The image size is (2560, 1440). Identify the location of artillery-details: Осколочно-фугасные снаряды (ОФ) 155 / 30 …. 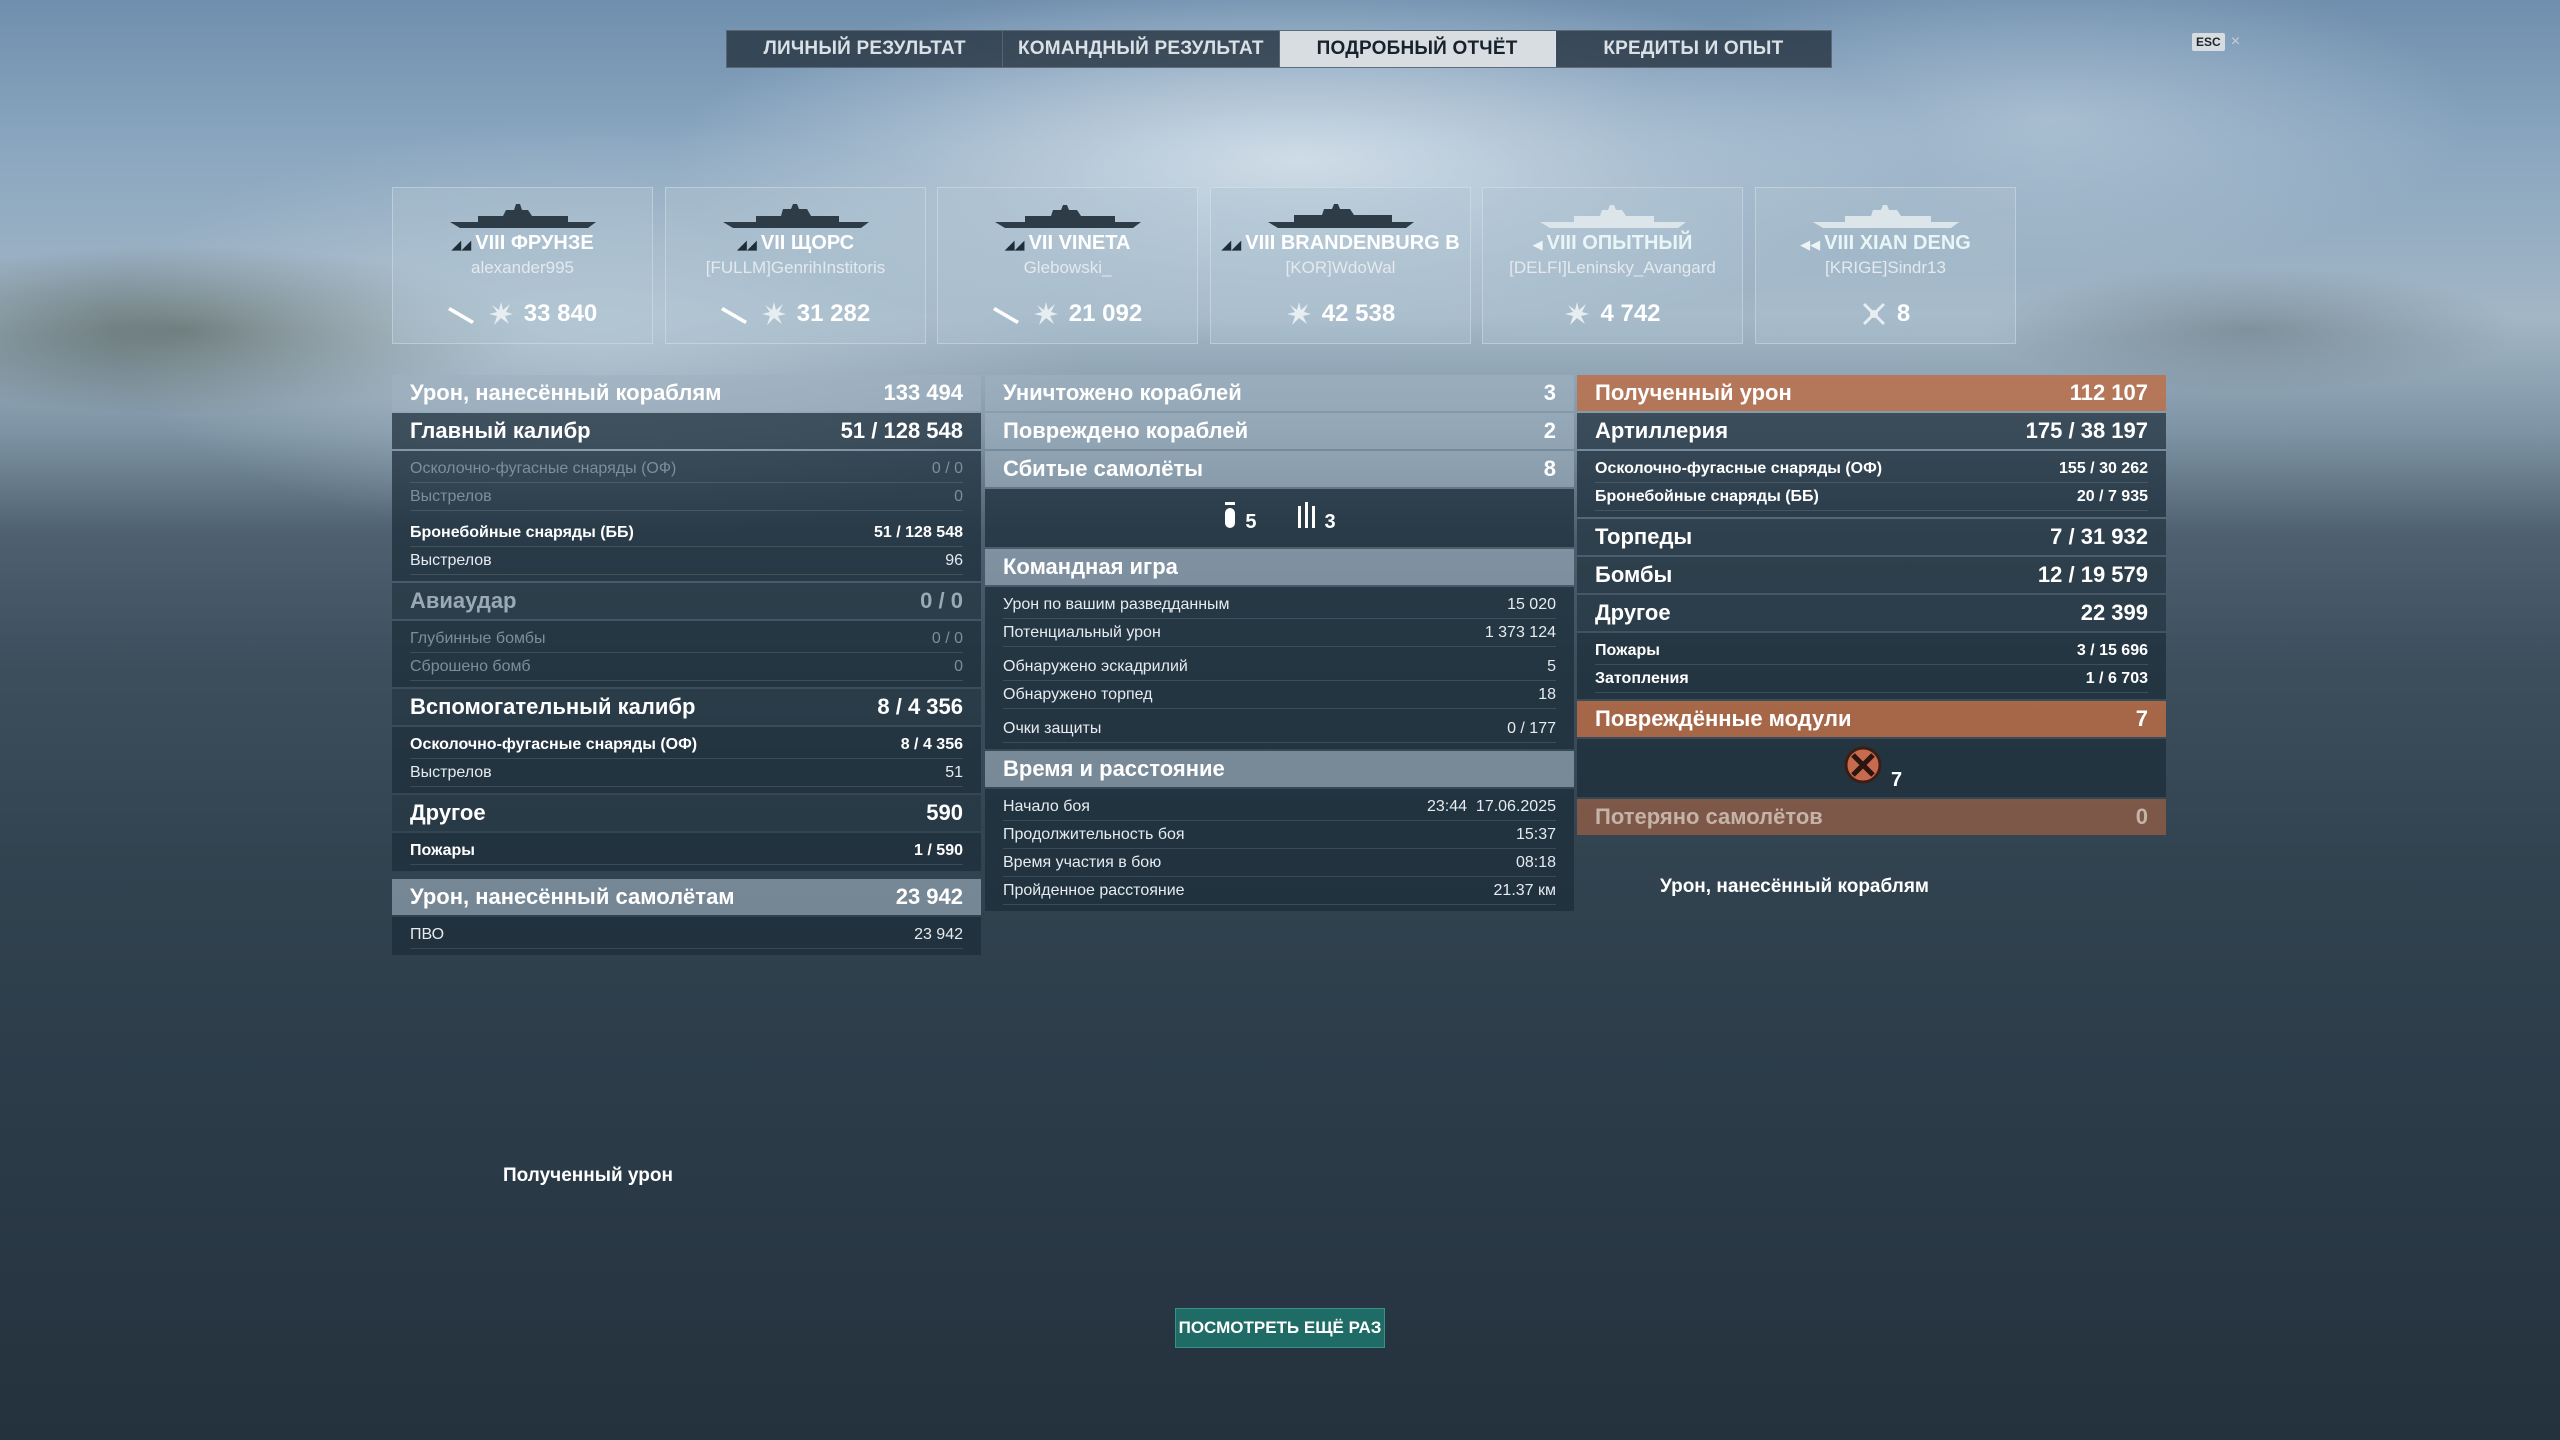
(1871, 484).